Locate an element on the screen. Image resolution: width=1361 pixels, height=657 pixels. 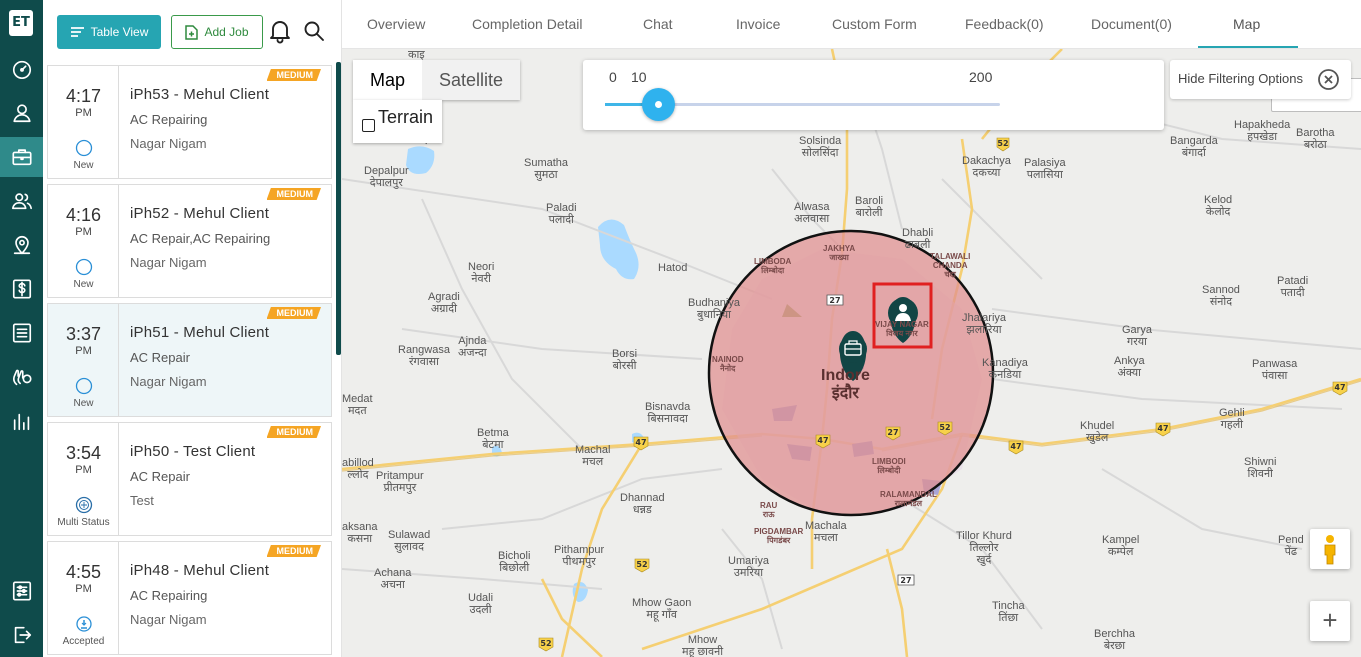
map-pin-icon is located at coordinates (21, 245).